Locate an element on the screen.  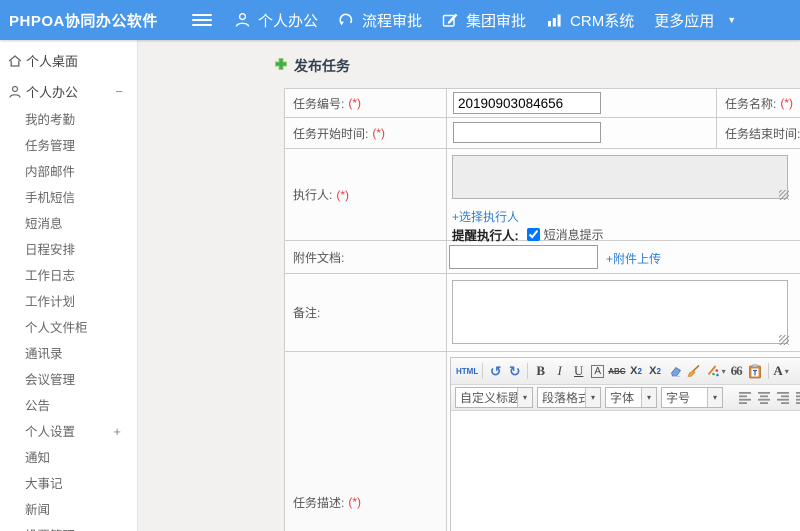
task-name-label: 任务名称: (*) is located at coordinates (759, 103).